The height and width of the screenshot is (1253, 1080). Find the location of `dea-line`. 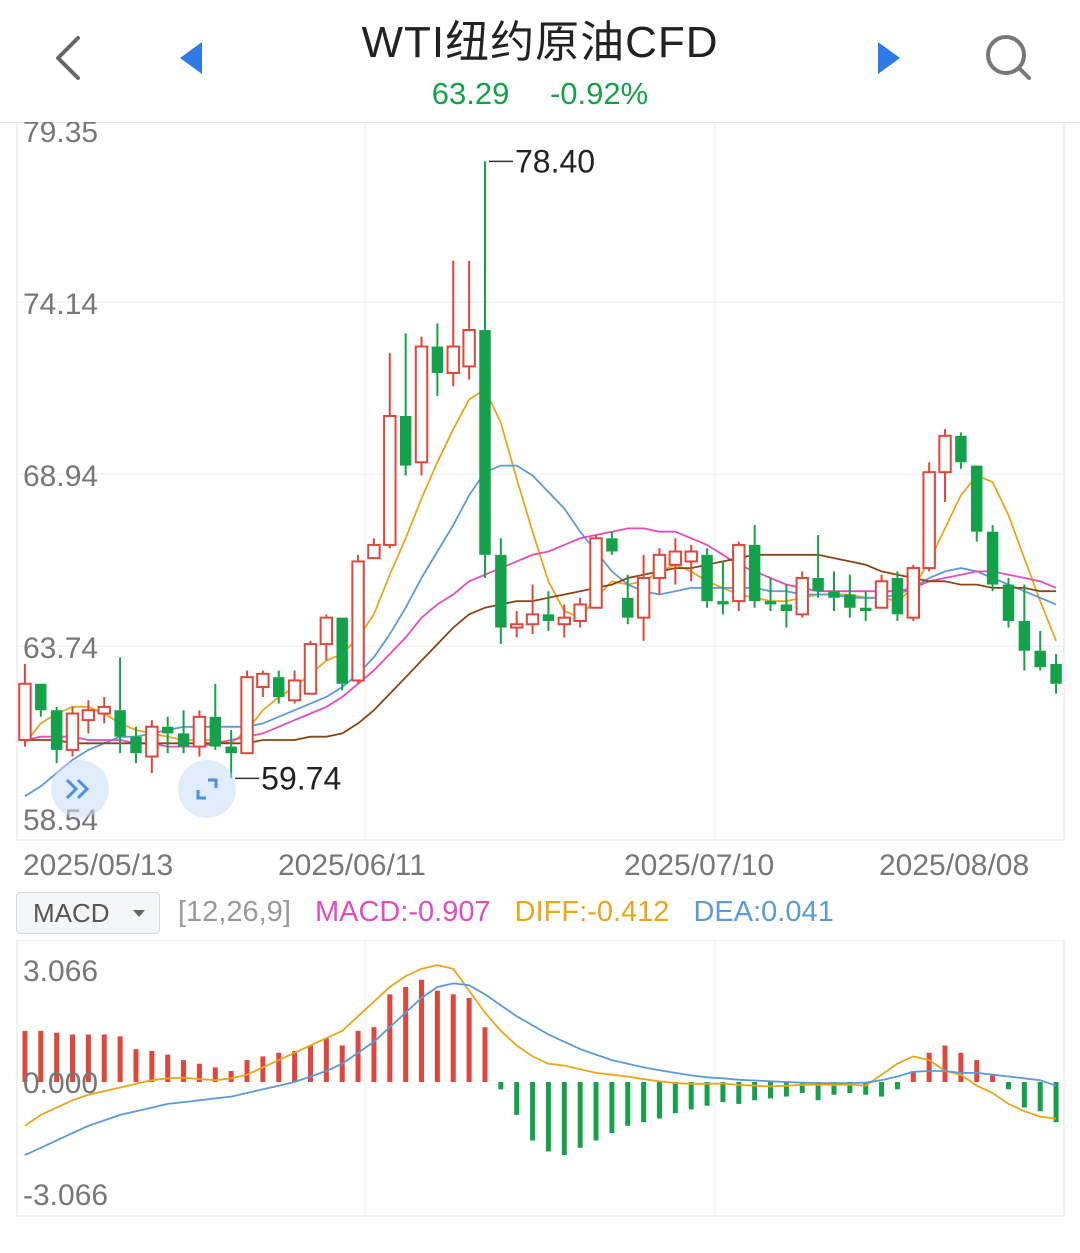

dea-line is located at coordinates (540, 1069).